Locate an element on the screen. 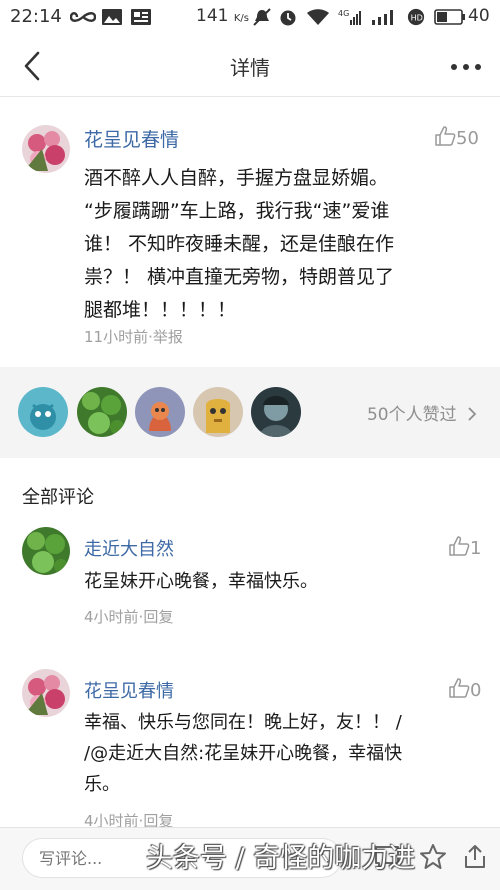  news-icon is located at coordinates (141, 17).